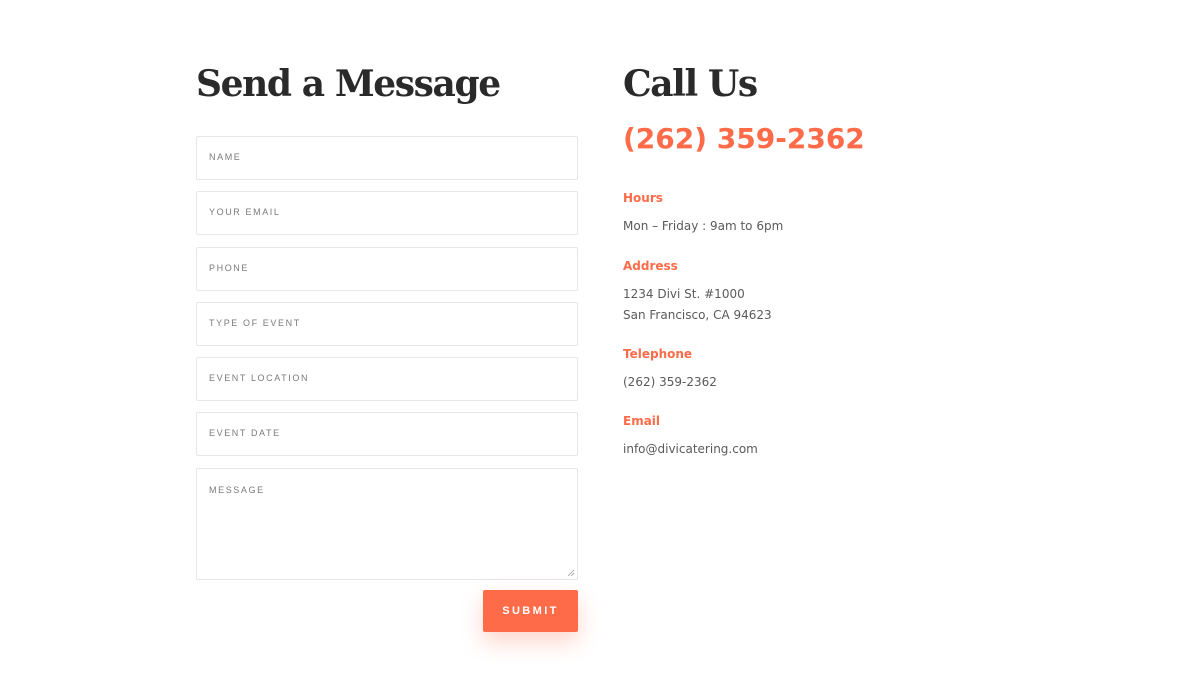 Image resolution: width=1200 pixels, height=675 pixels. What do you see at coordinates (348, 84) in the screenshot?
I see `form-heading: Send a Message` at bounding box center [348, 84].